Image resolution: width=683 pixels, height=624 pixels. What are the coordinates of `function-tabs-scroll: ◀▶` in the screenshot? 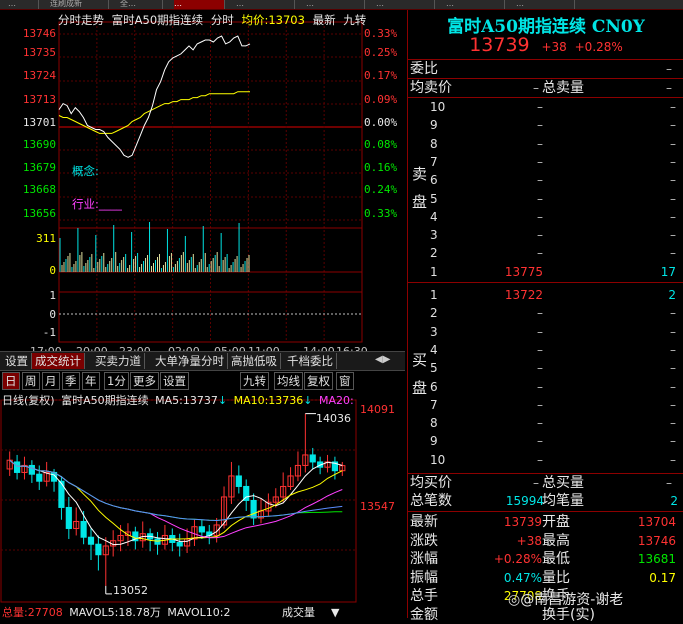 It's located at (389, 360).